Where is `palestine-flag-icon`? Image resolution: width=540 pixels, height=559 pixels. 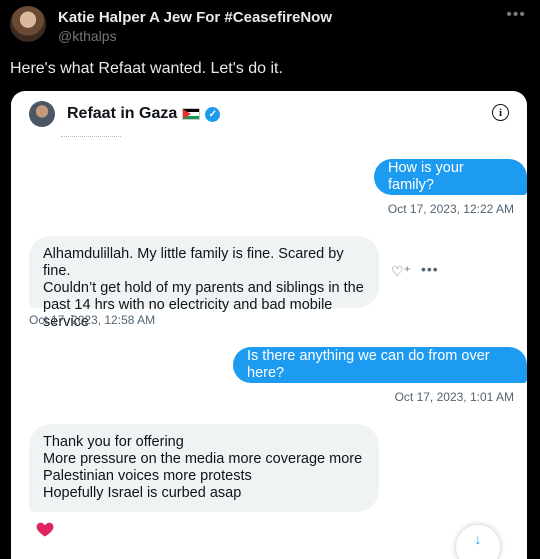 palestine-flag-icon is located at coordinates (191, 114).